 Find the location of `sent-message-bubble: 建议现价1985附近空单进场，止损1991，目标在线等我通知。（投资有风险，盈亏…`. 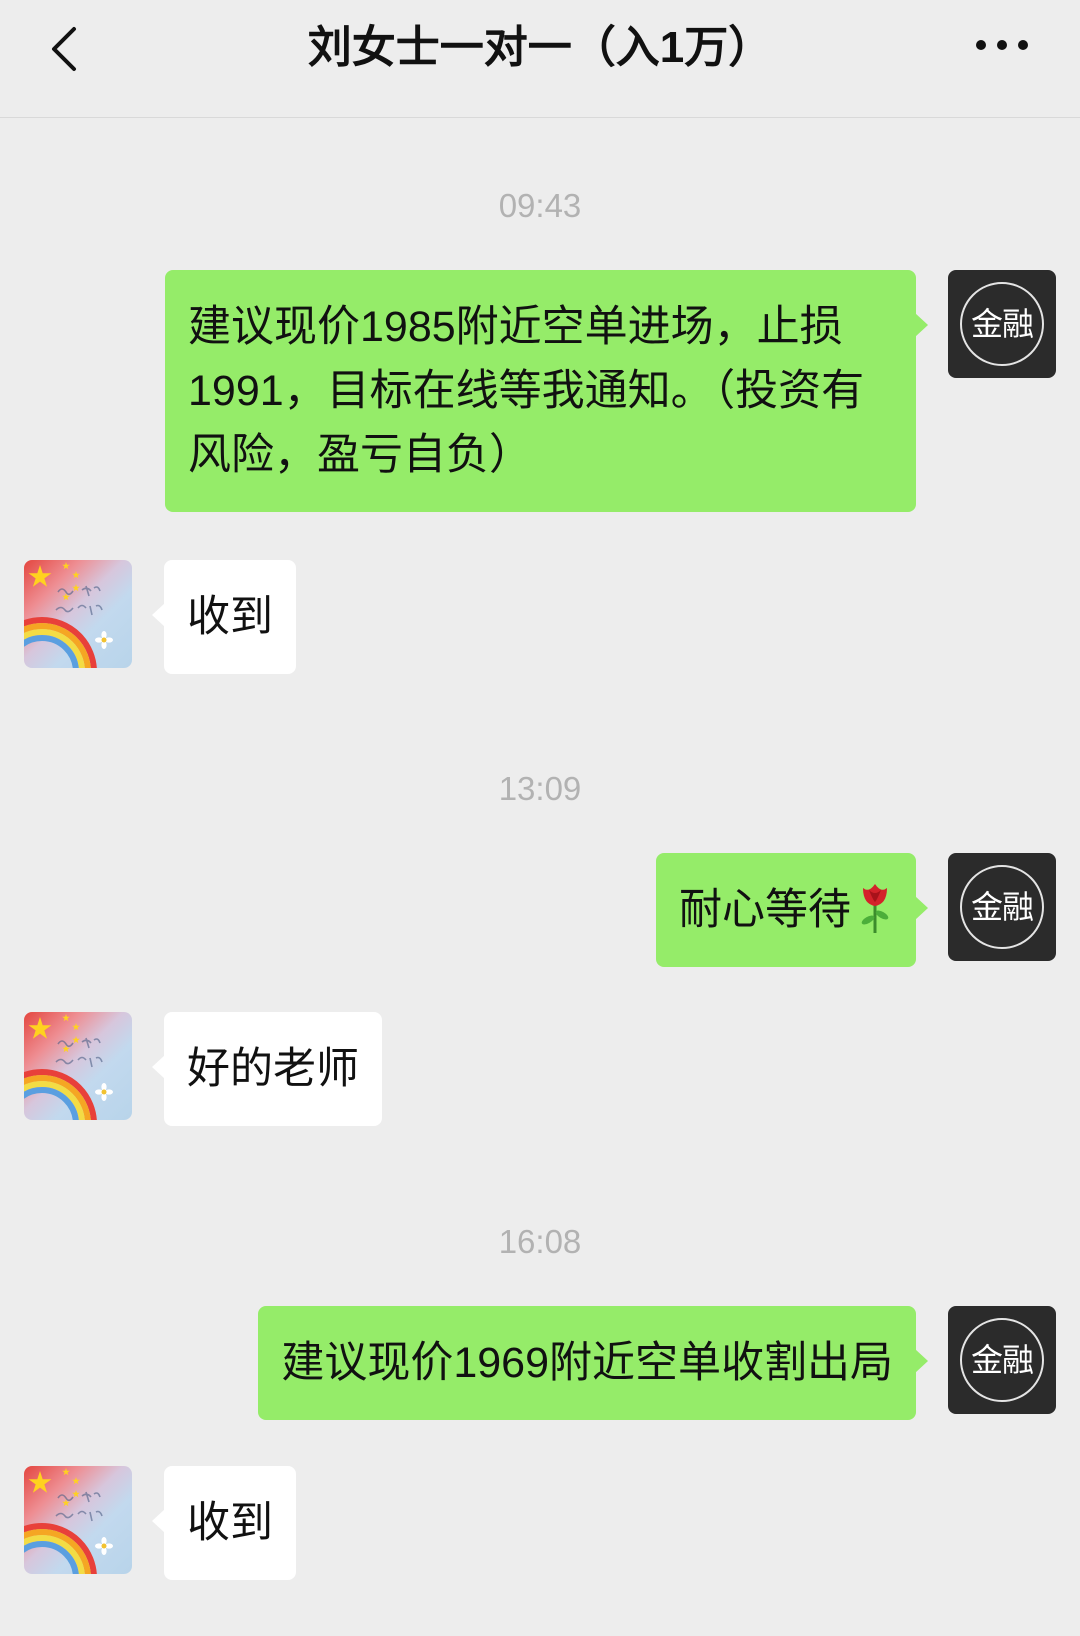

sent-message-bubble: 建议现价1985附近空单进场，止损1991，目标在线等我通知。（投资有风险，盈亏… is located at coordinates (546, 391).